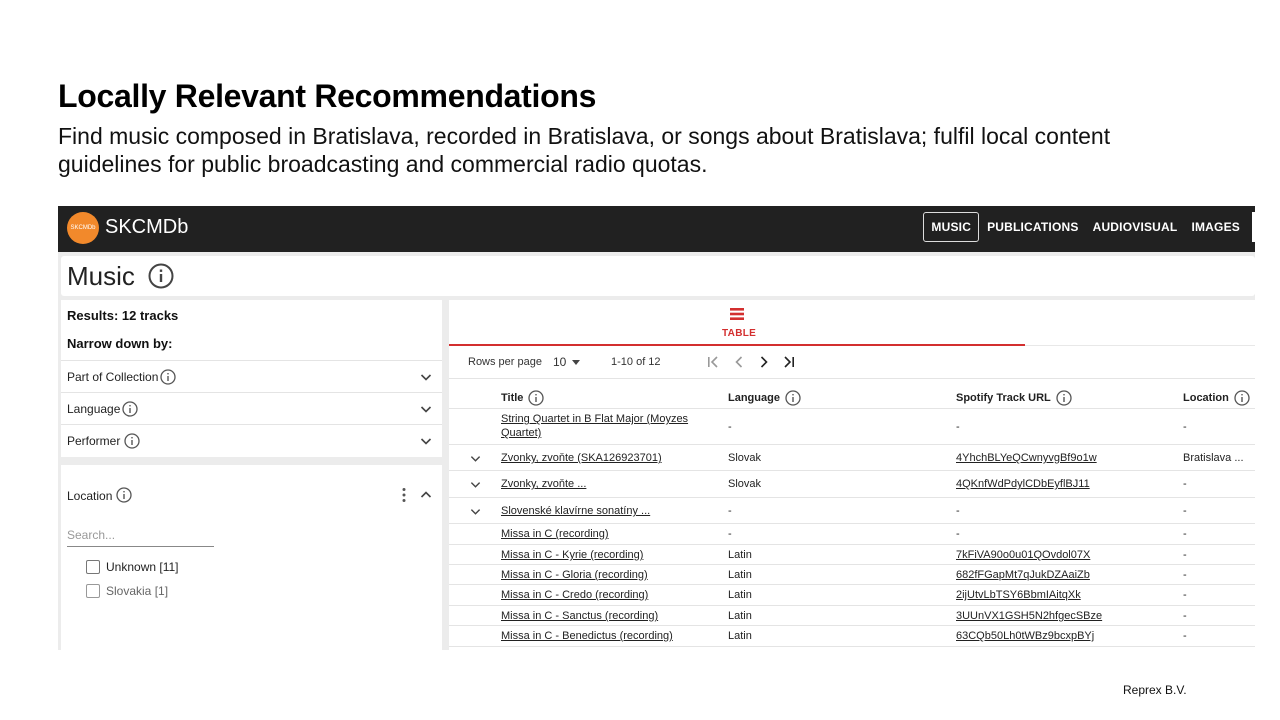 The image size is (1280, 720). Describe the element at coordinates (1215, 227) in the screenshot. I see `nav-images: IMAGES` at that location.